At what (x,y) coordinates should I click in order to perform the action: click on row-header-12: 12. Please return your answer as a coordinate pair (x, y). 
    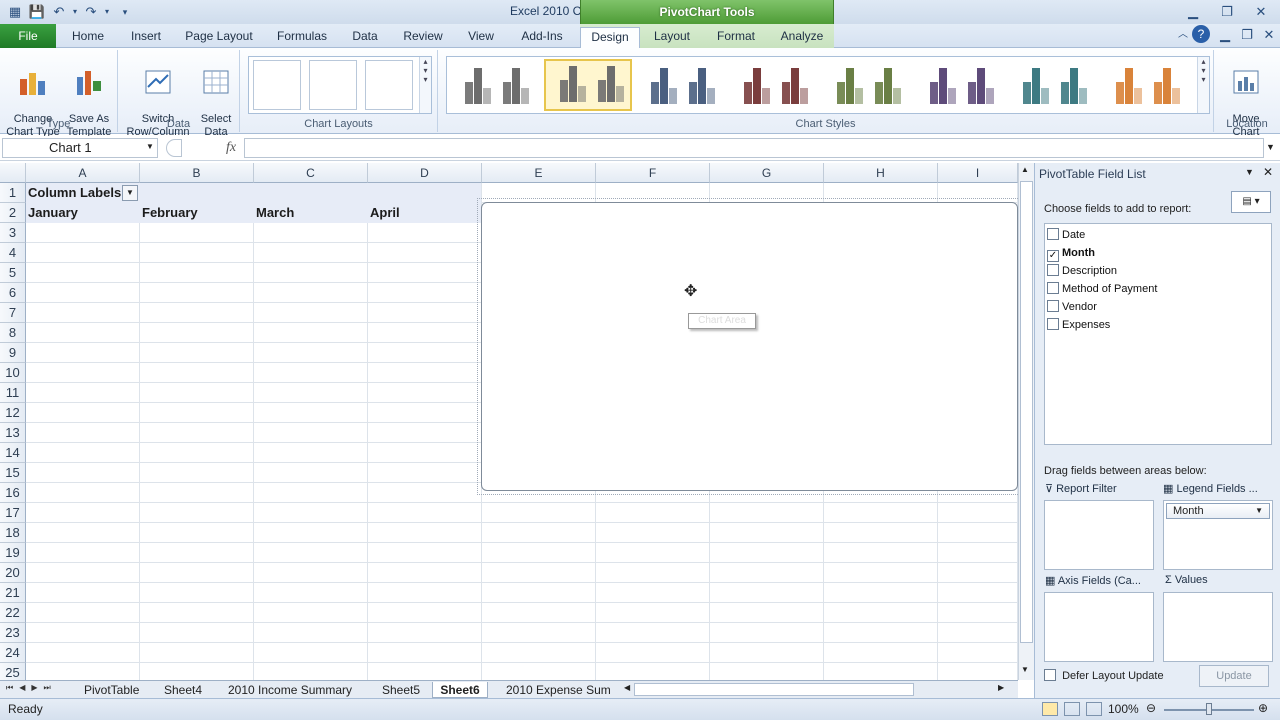
    Looking at the image, I should click on (13, 413).